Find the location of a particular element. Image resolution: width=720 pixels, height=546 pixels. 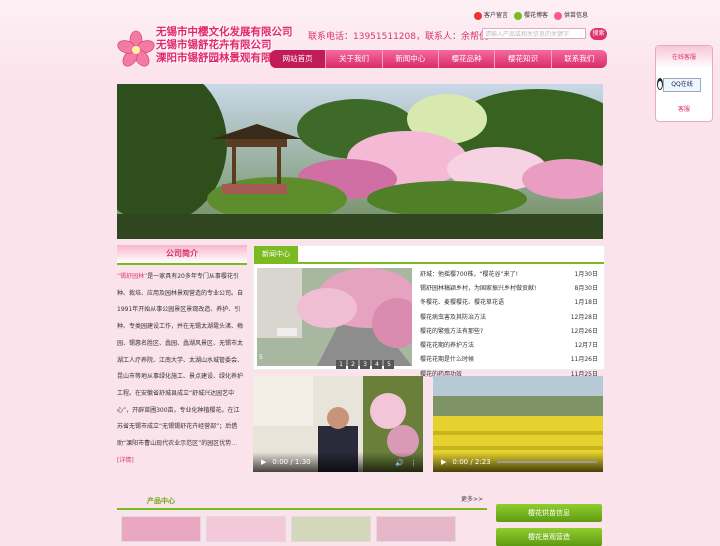

logo: 无锡市中樱文化发展有限公司 无锡市锡舒花卉有限公司 溧阳市锡舒园林景观有限公司 is located at coordinates (204, 50).